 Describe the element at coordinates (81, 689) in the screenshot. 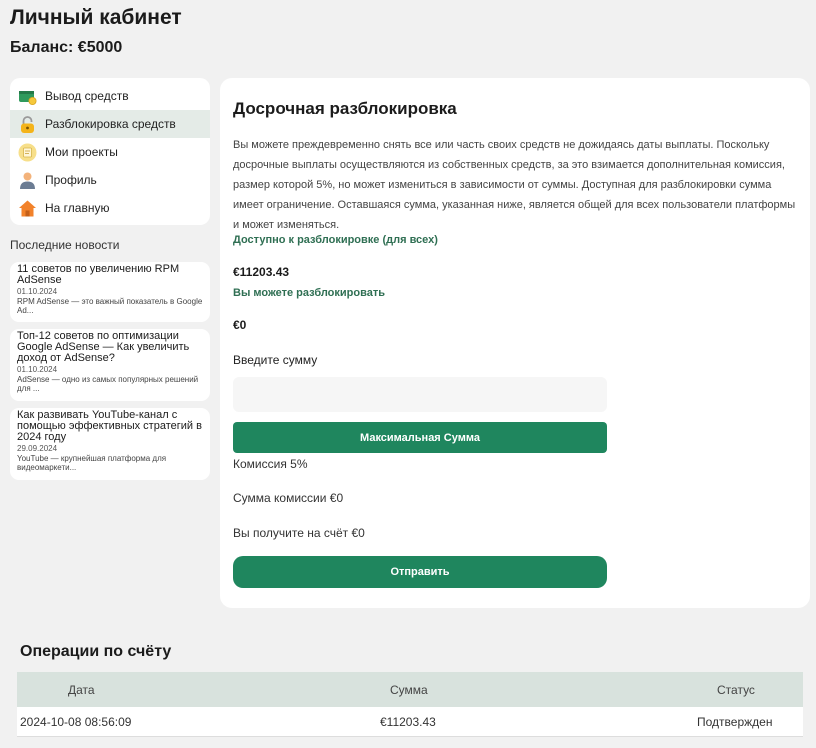

I see `column-date: Дата` at that location.